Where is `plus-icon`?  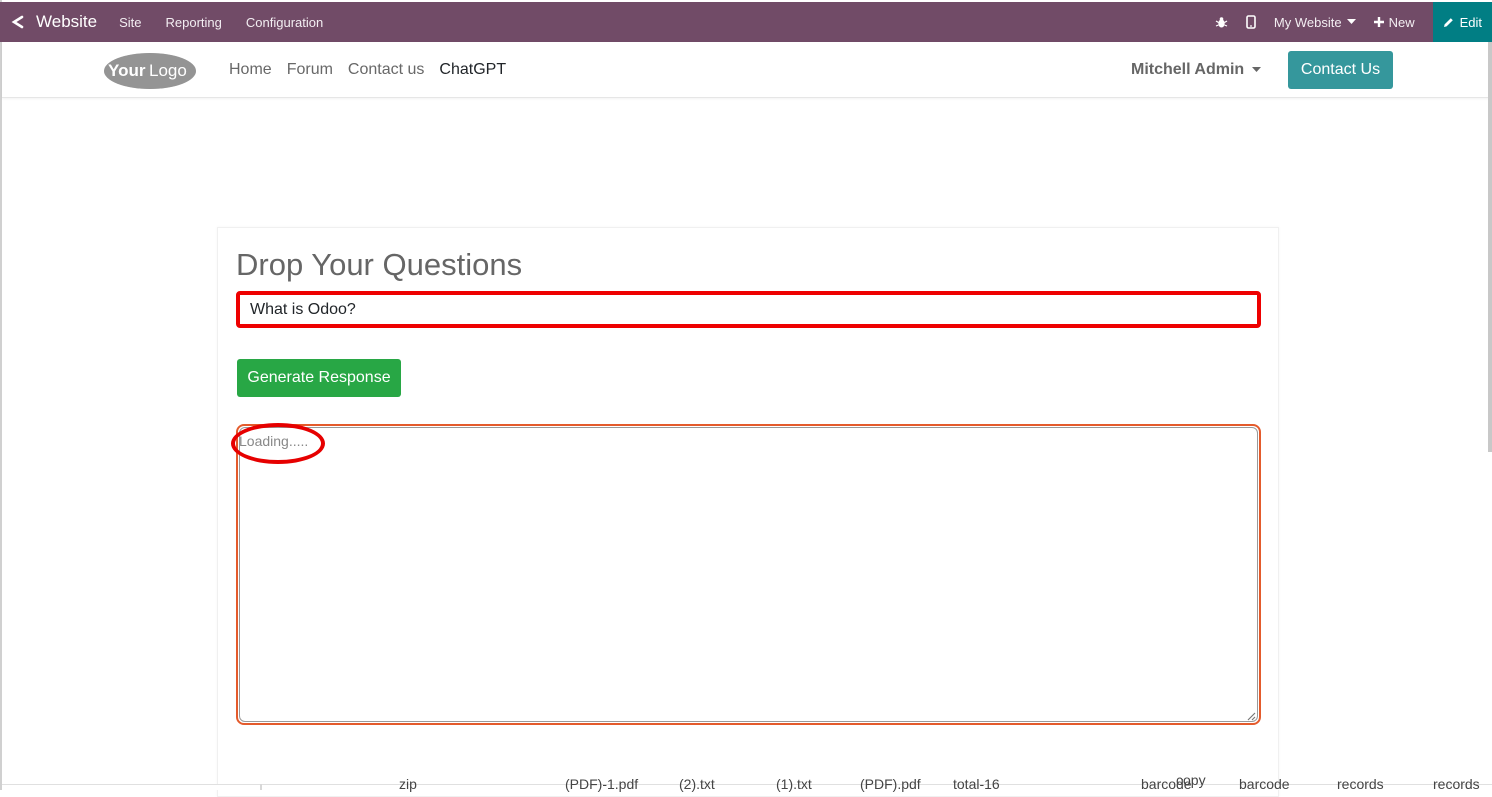 plus-icon is located at coordinates (1378, 22).